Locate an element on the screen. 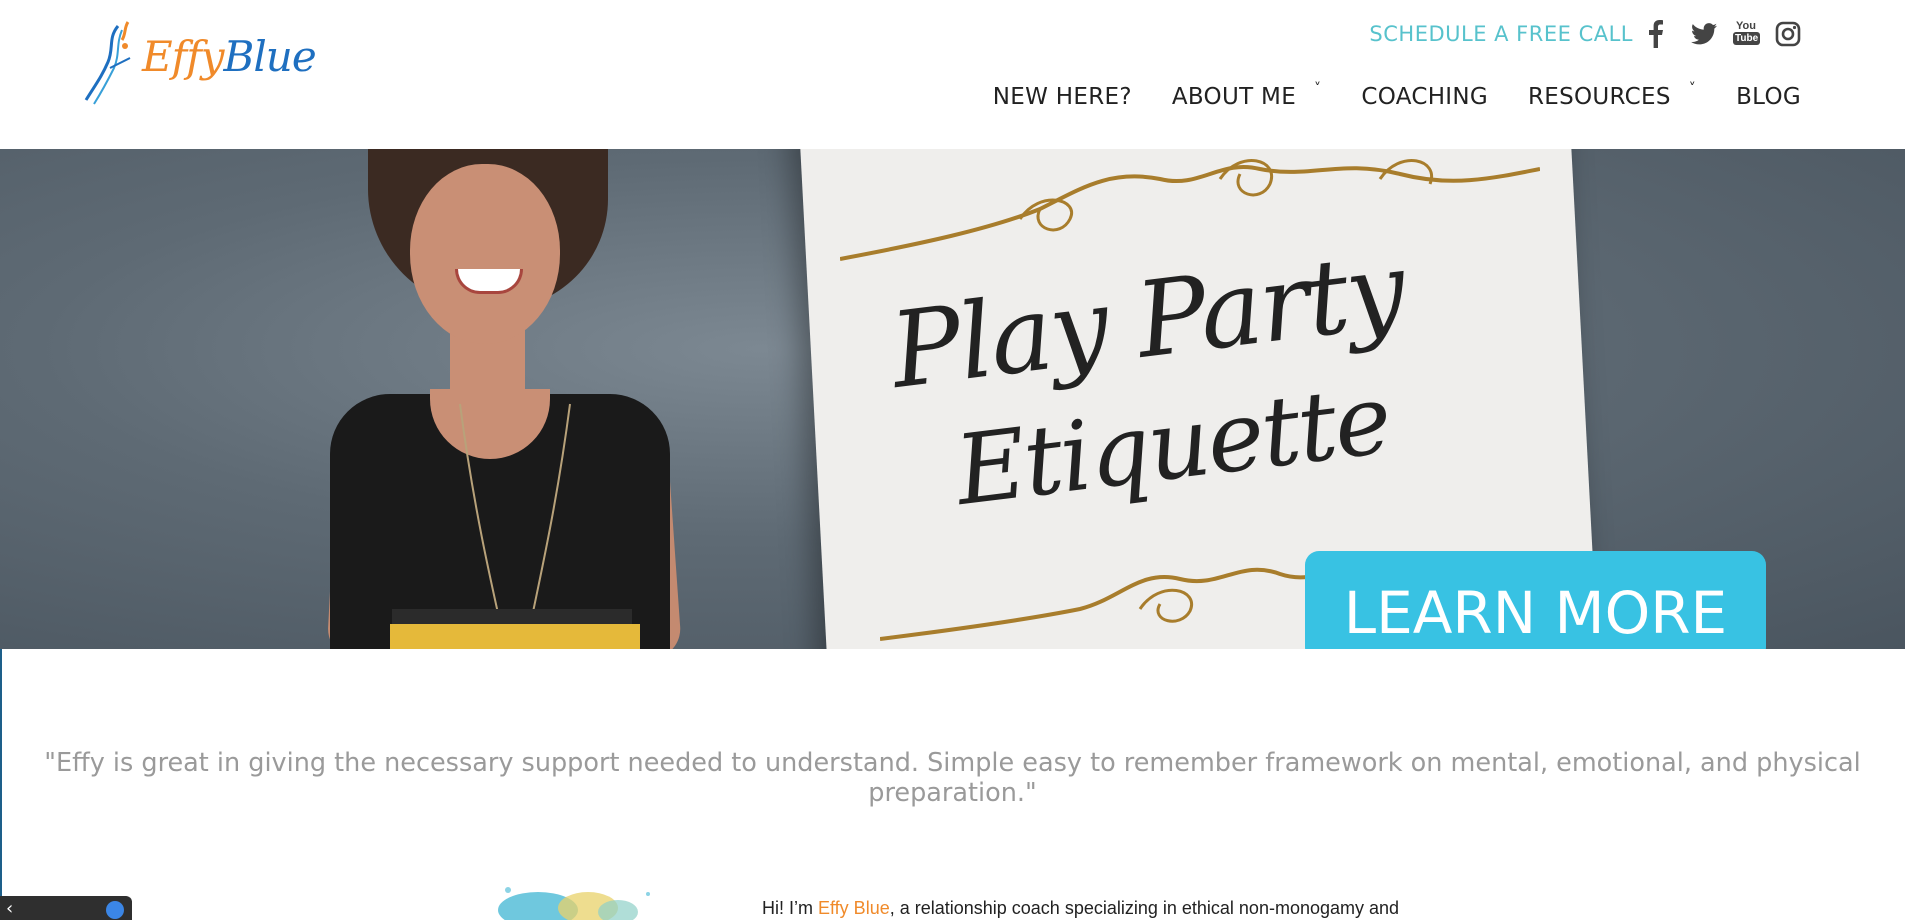 The width and height of the screenshot is (1905, 920). instagram-icon is located at coordinates (1788, 34).